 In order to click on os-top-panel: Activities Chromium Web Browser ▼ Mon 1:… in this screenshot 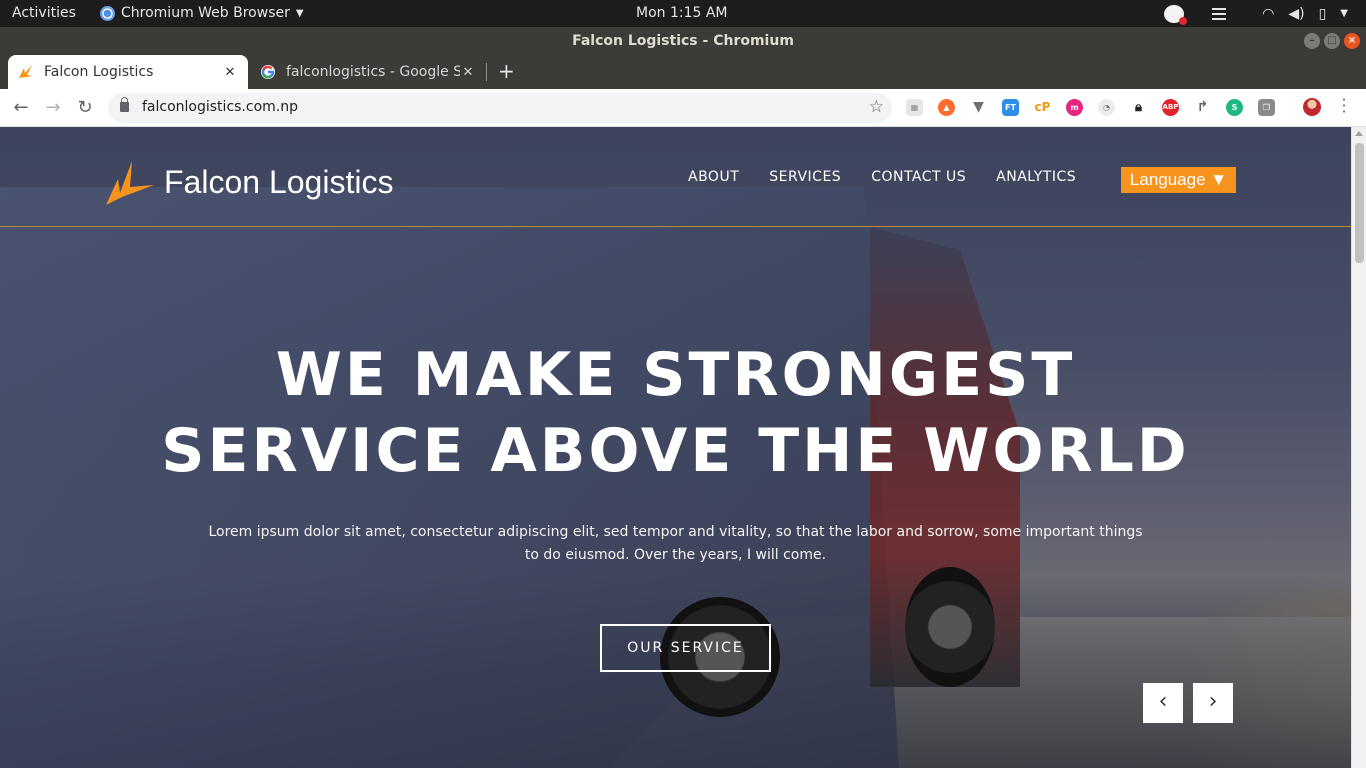, I will do `click(683, 13)`.